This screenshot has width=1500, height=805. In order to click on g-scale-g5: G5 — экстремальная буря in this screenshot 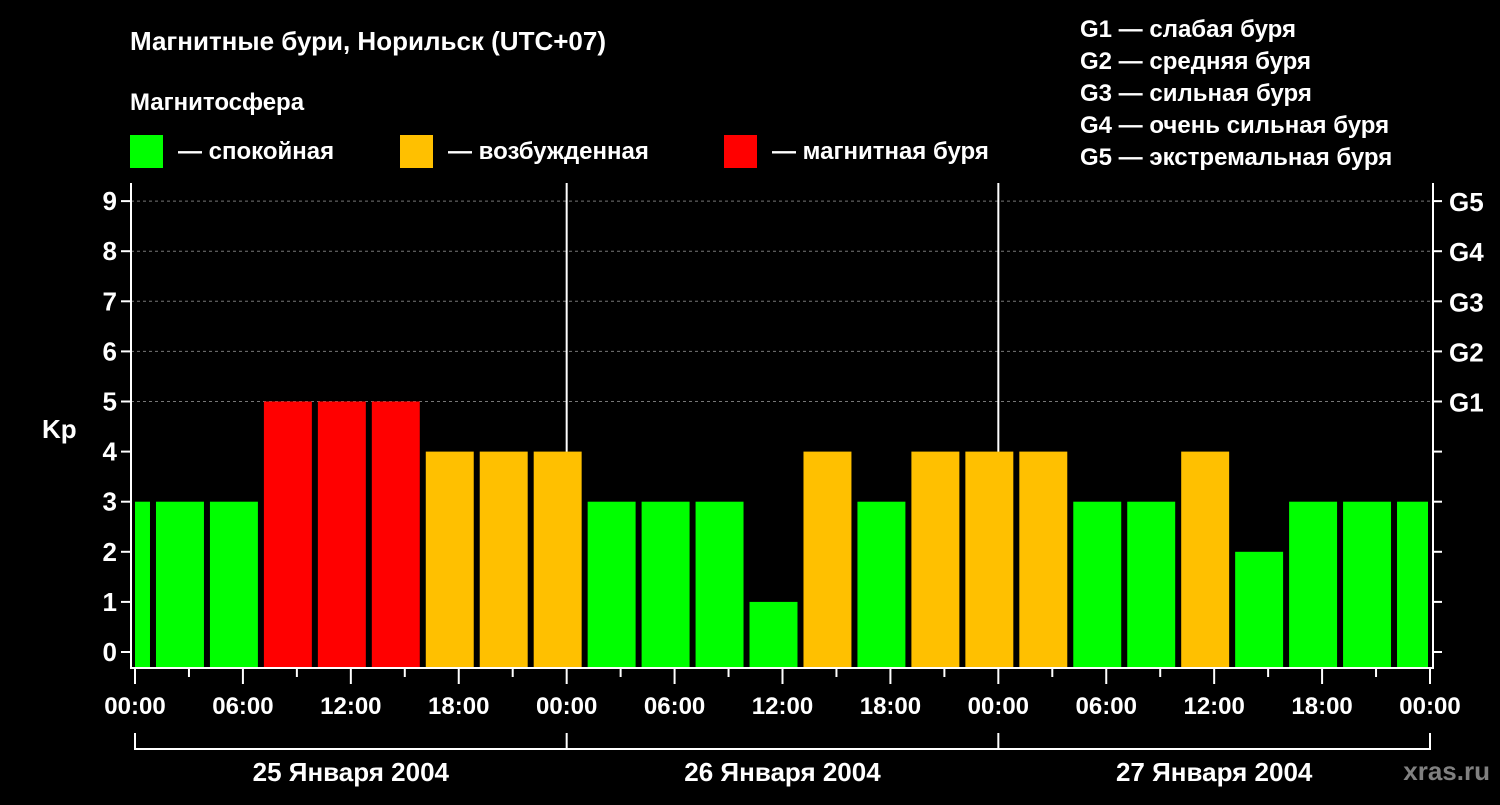, I will do `click(1236, 157)`.